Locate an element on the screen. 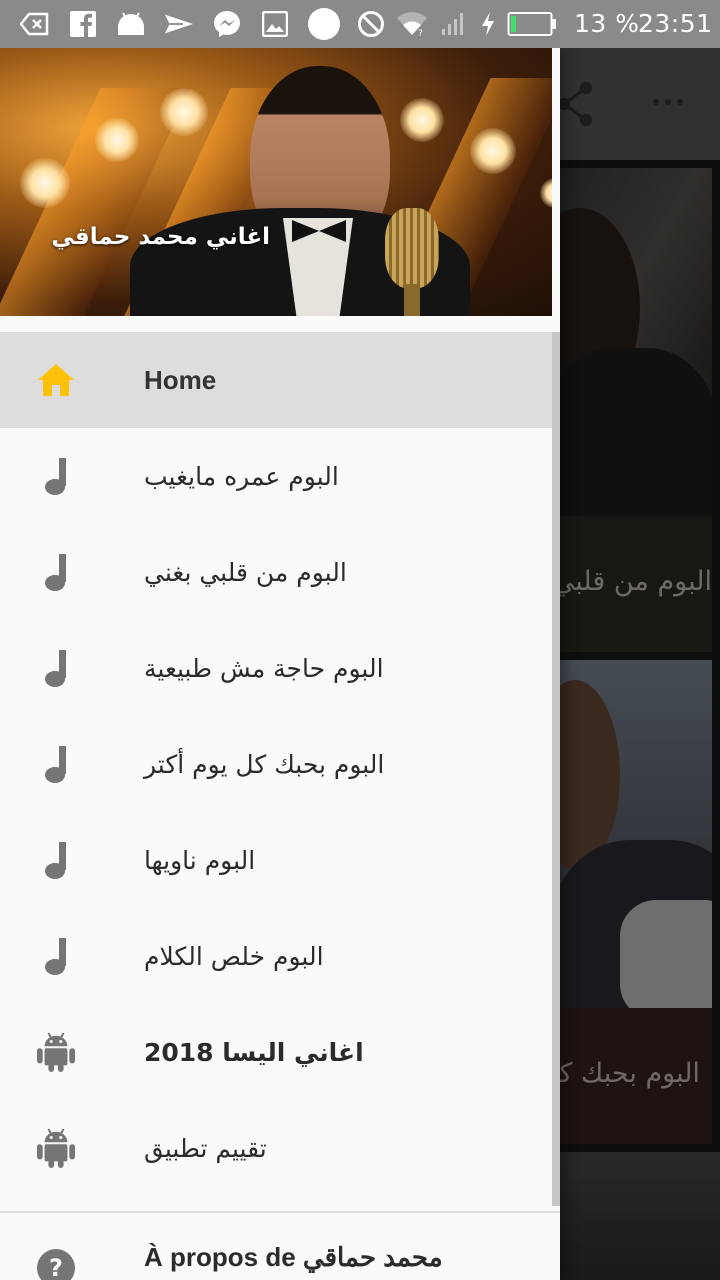  menu-item-label: تقييم تطبيق is located at coordinates (205, 1148).